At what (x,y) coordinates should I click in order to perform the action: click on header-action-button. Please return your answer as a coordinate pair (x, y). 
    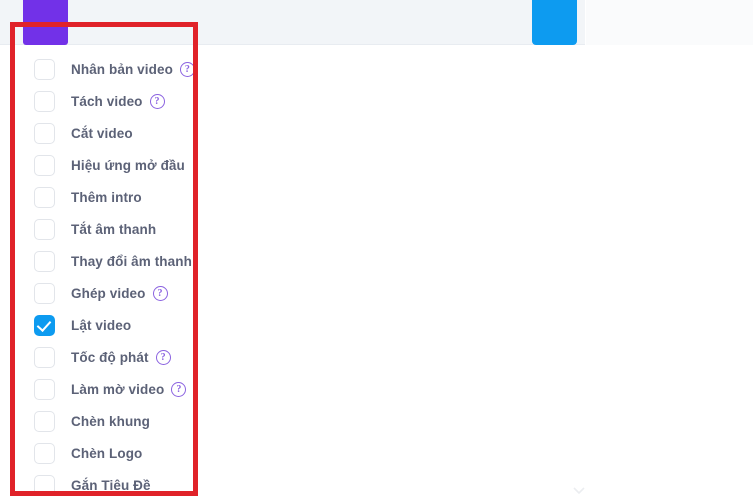
    Looking at the image, I should click on (554, 22).